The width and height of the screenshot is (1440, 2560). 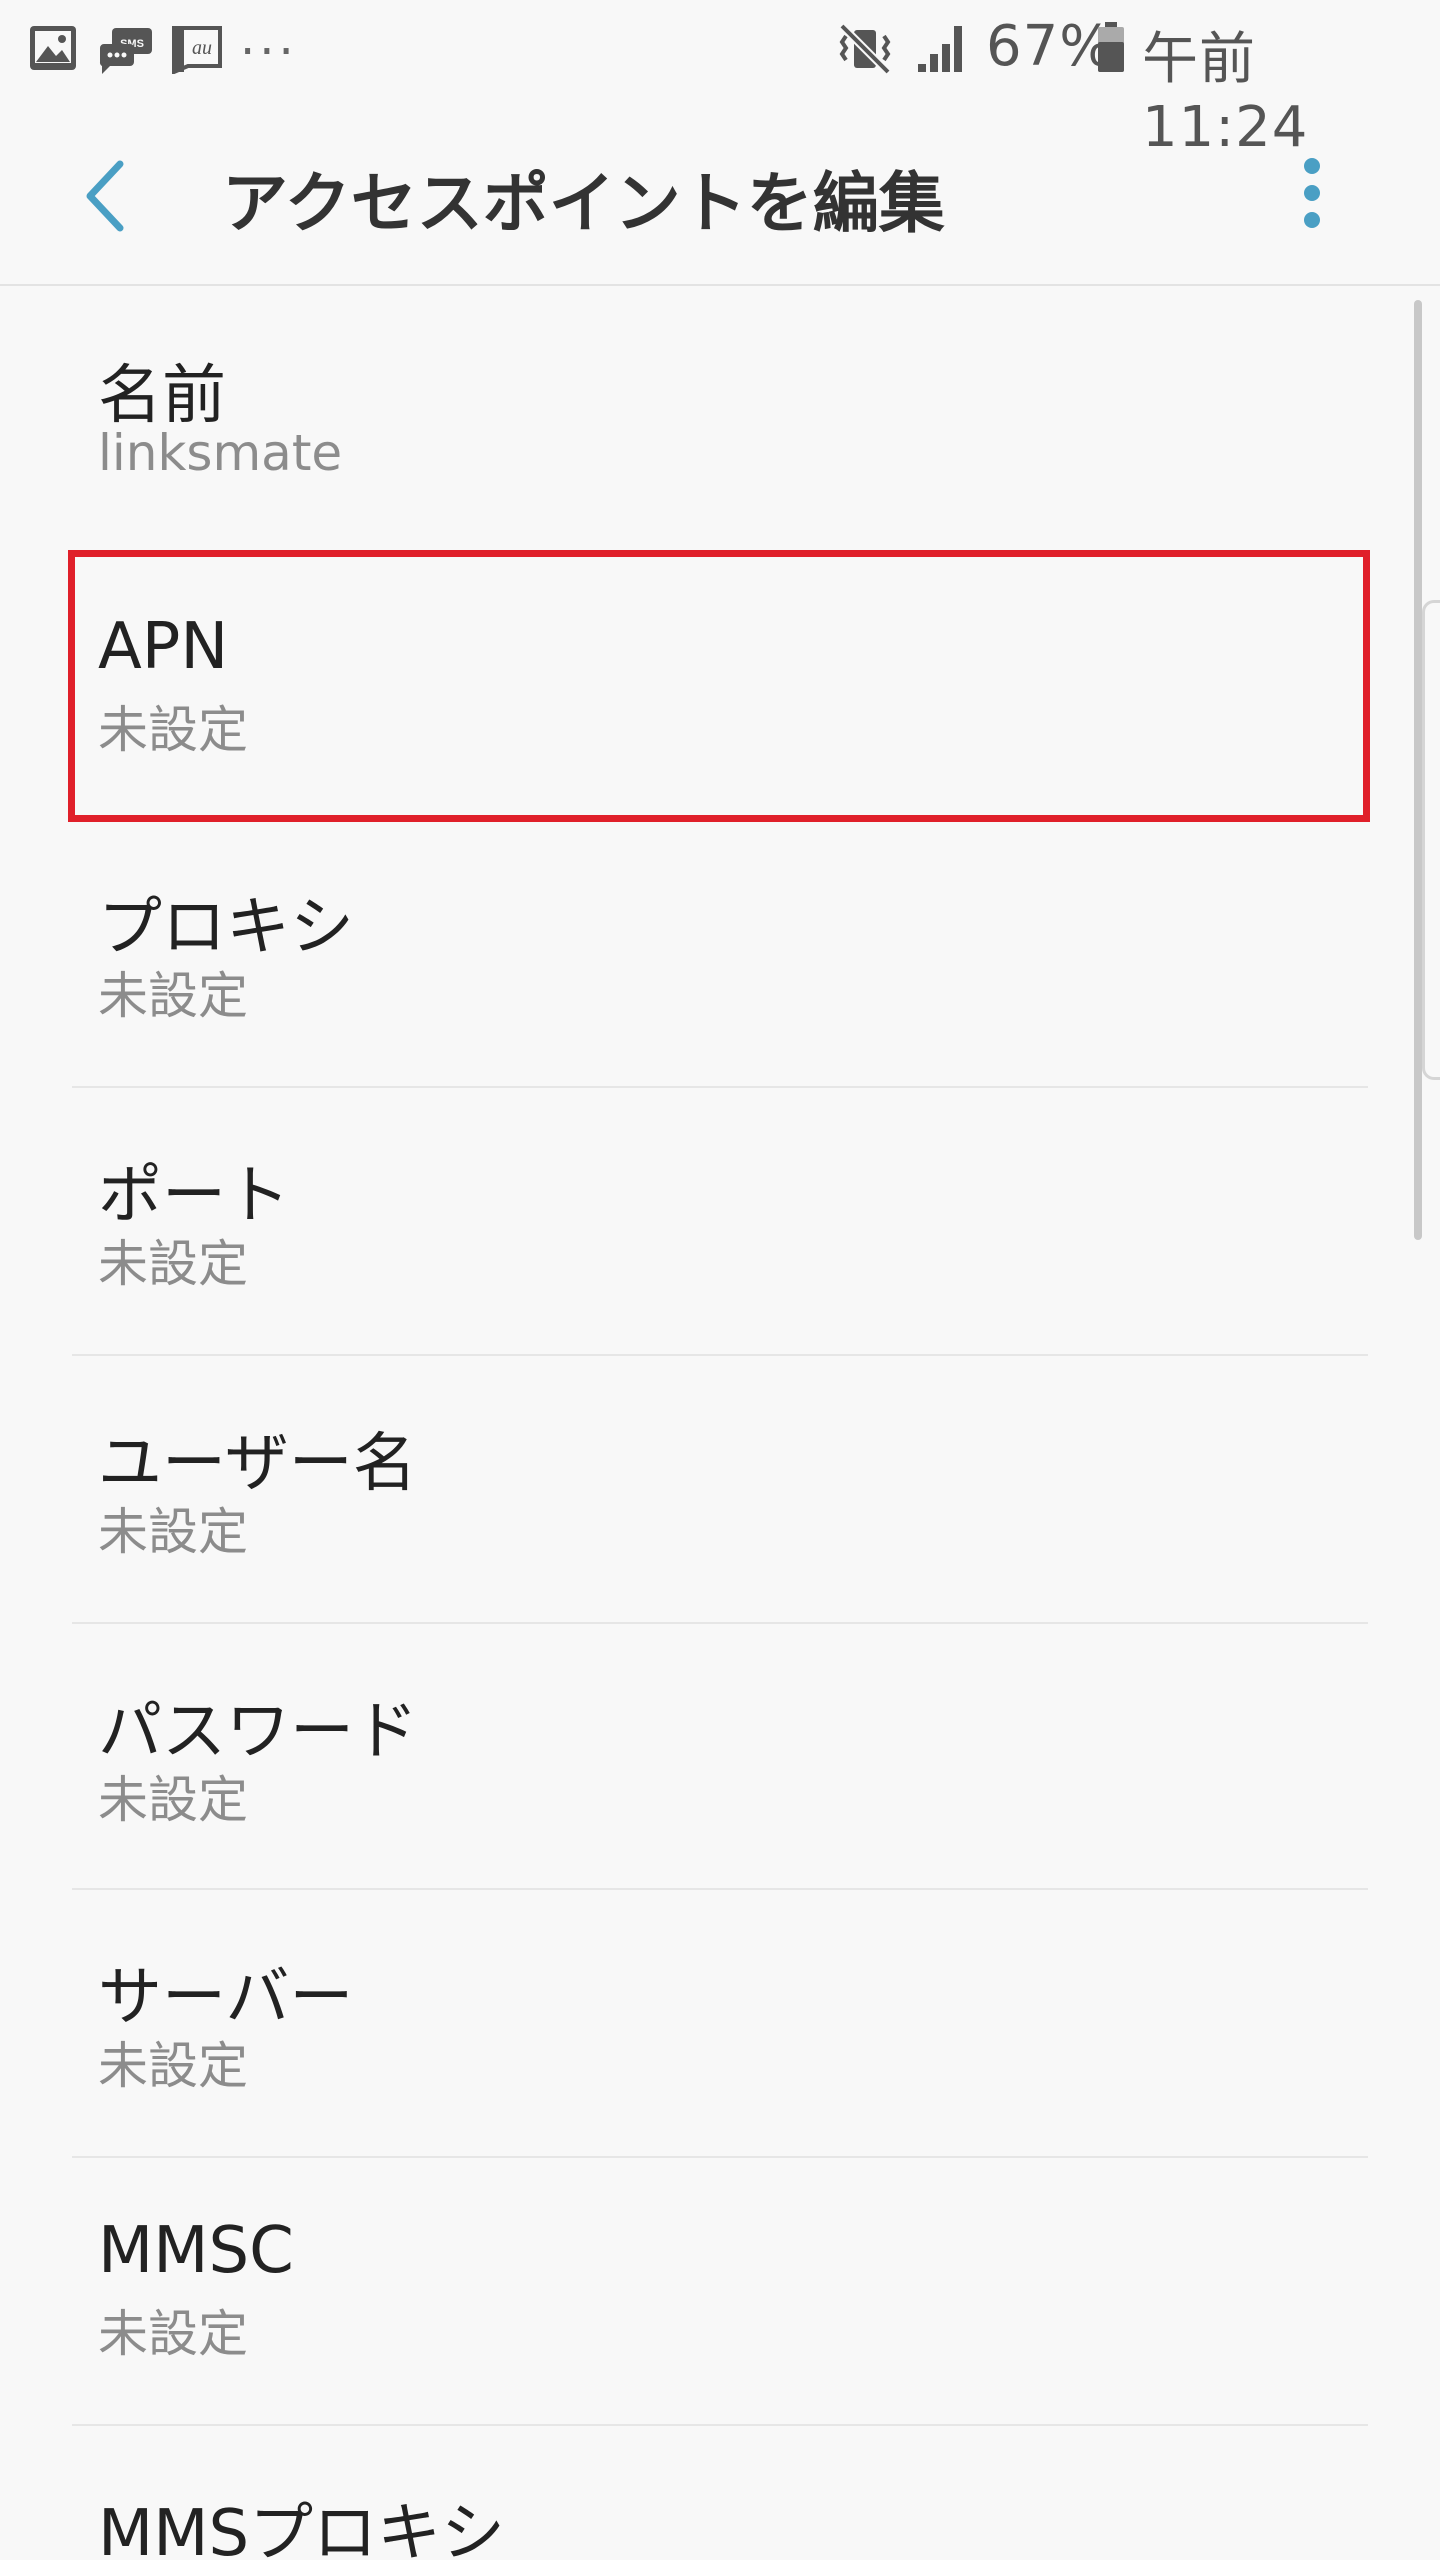 What do you see at coordinates (194, 1196) in the screenshot?
I see `setting-label: ポート` at bounding box center [194, 1196].